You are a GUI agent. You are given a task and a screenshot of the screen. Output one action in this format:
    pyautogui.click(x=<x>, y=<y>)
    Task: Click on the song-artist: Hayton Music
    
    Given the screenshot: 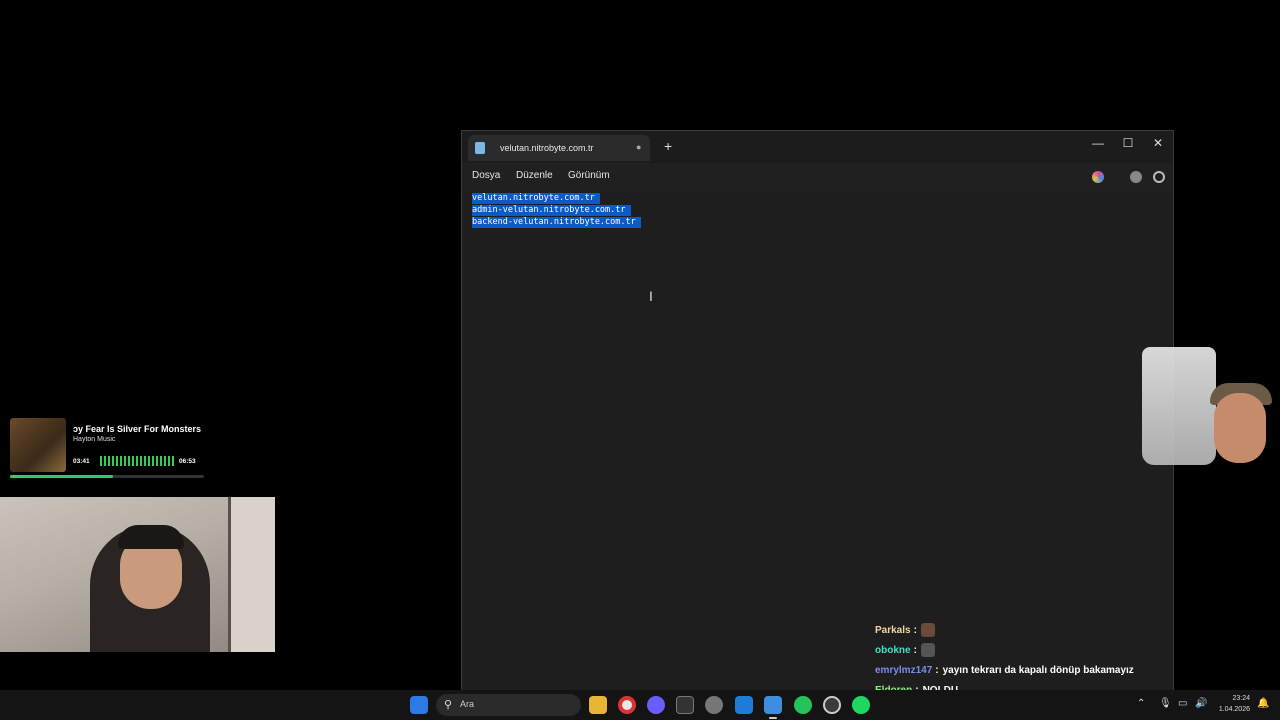 What is the action you would take?
    pyautogui.click(x=94, y=439)
    